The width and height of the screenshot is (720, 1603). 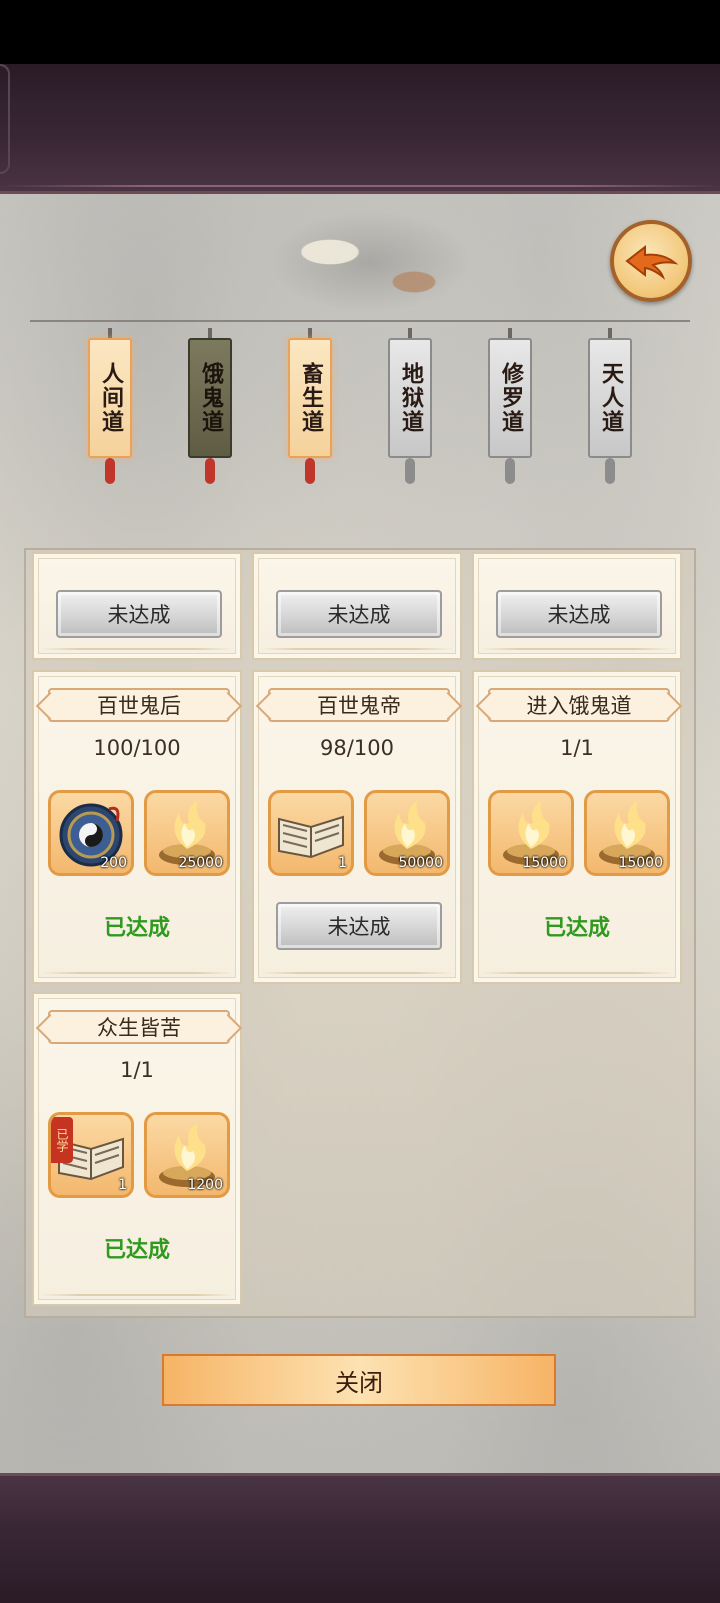 I want to click on close-button: 关闭, so click(x=359, y=1380).